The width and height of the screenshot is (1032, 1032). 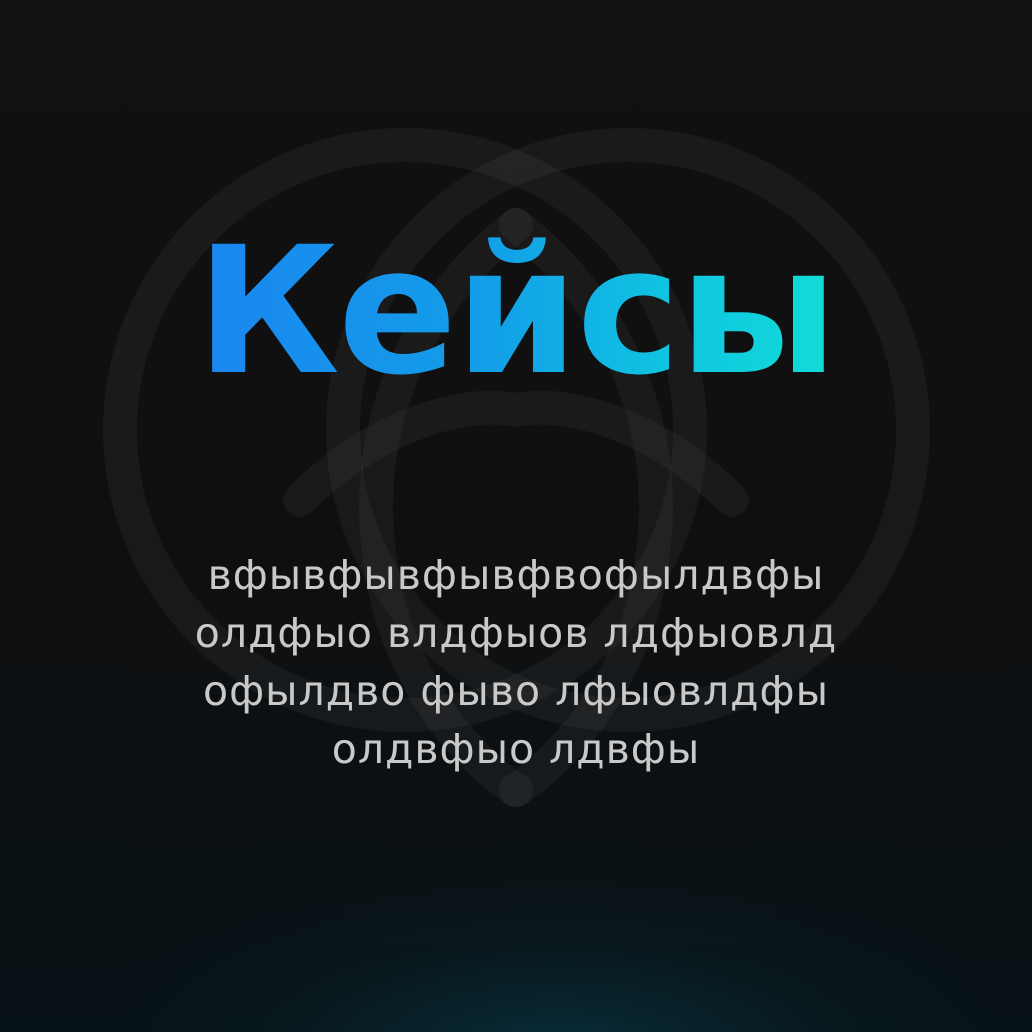 What do you see at coordinates (516, 749) in the screenshot?
I see `description-line: олдвфыо лдвфы` at bounding box center [516, 749].